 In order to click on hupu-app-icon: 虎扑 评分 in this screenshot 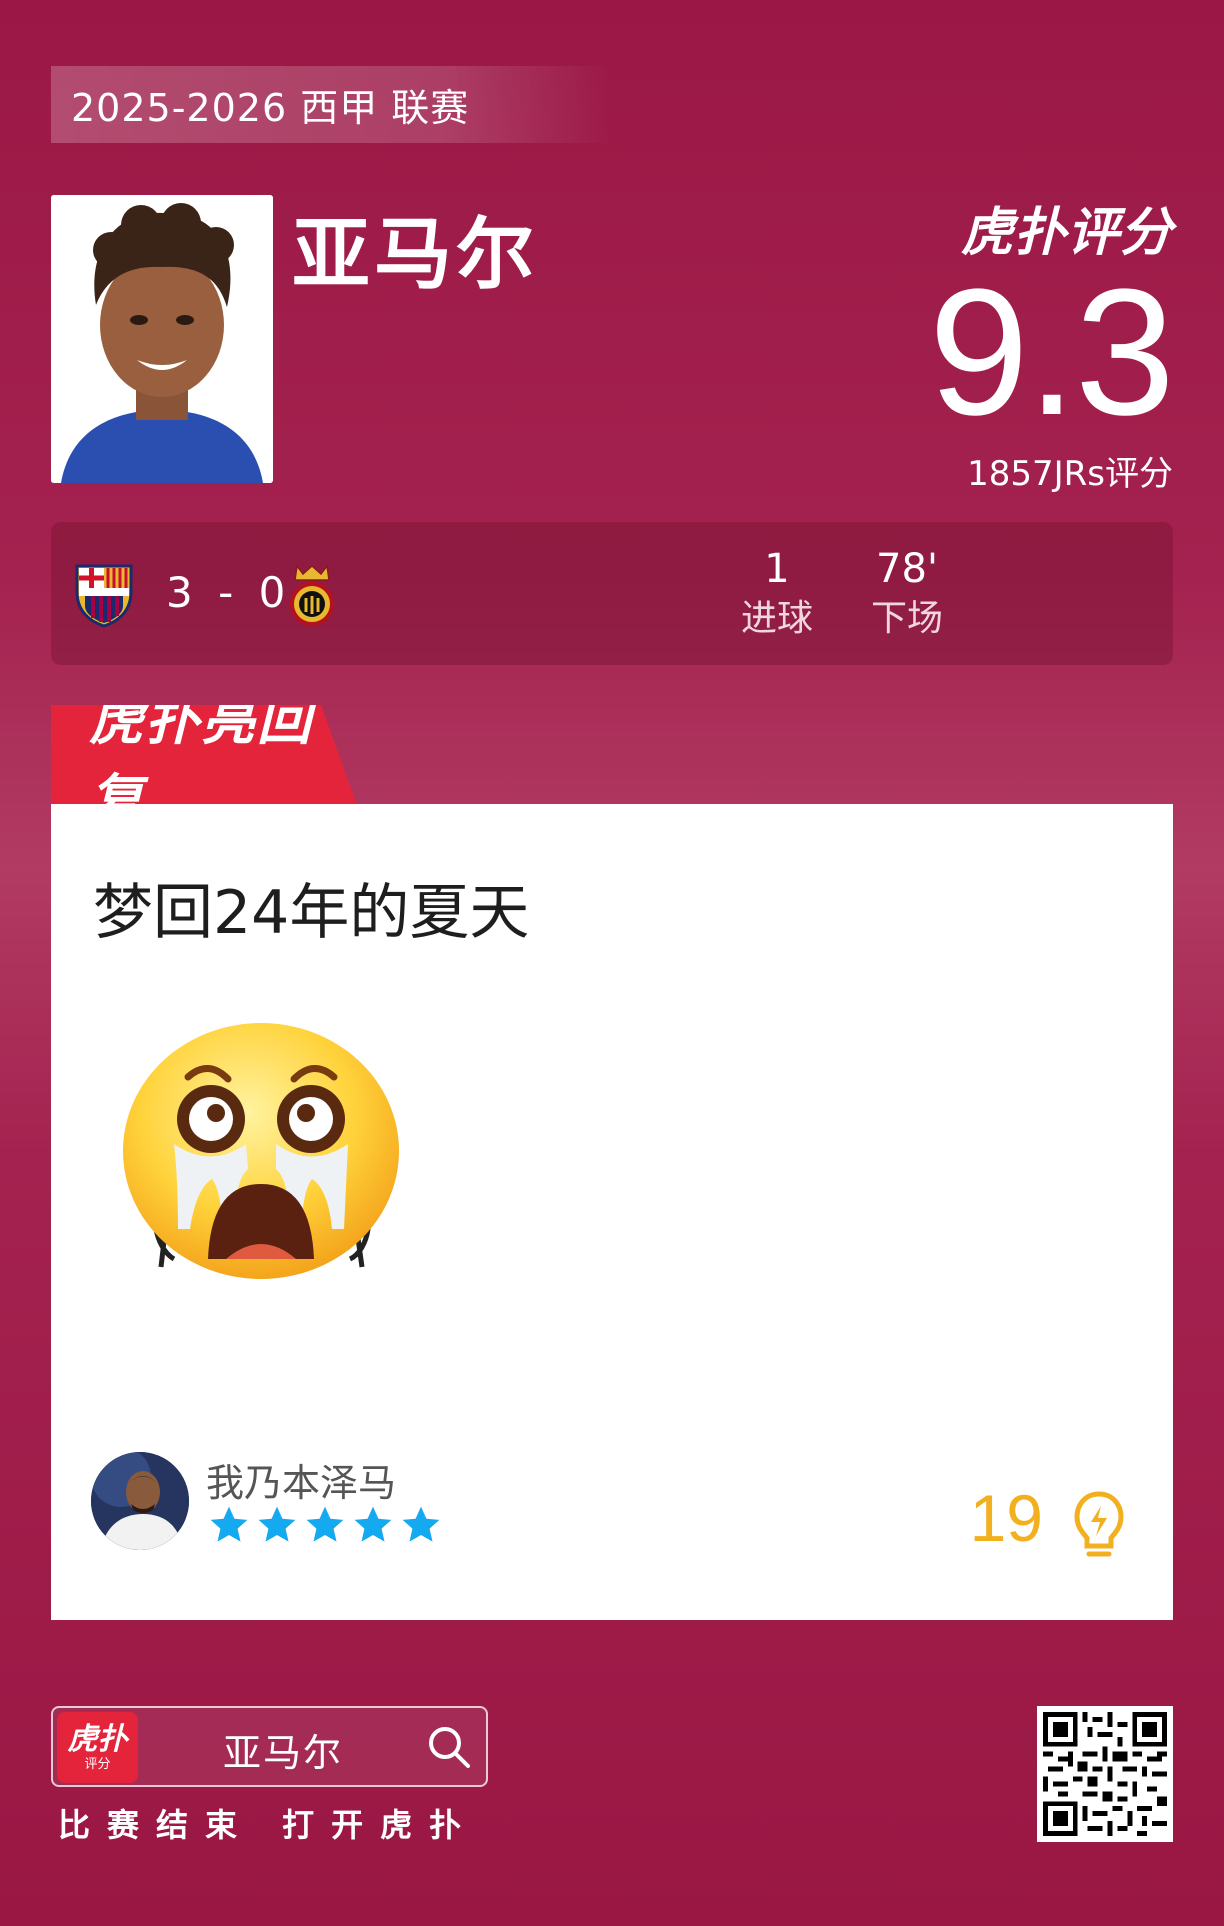, I will do `click(97, 1747)`.